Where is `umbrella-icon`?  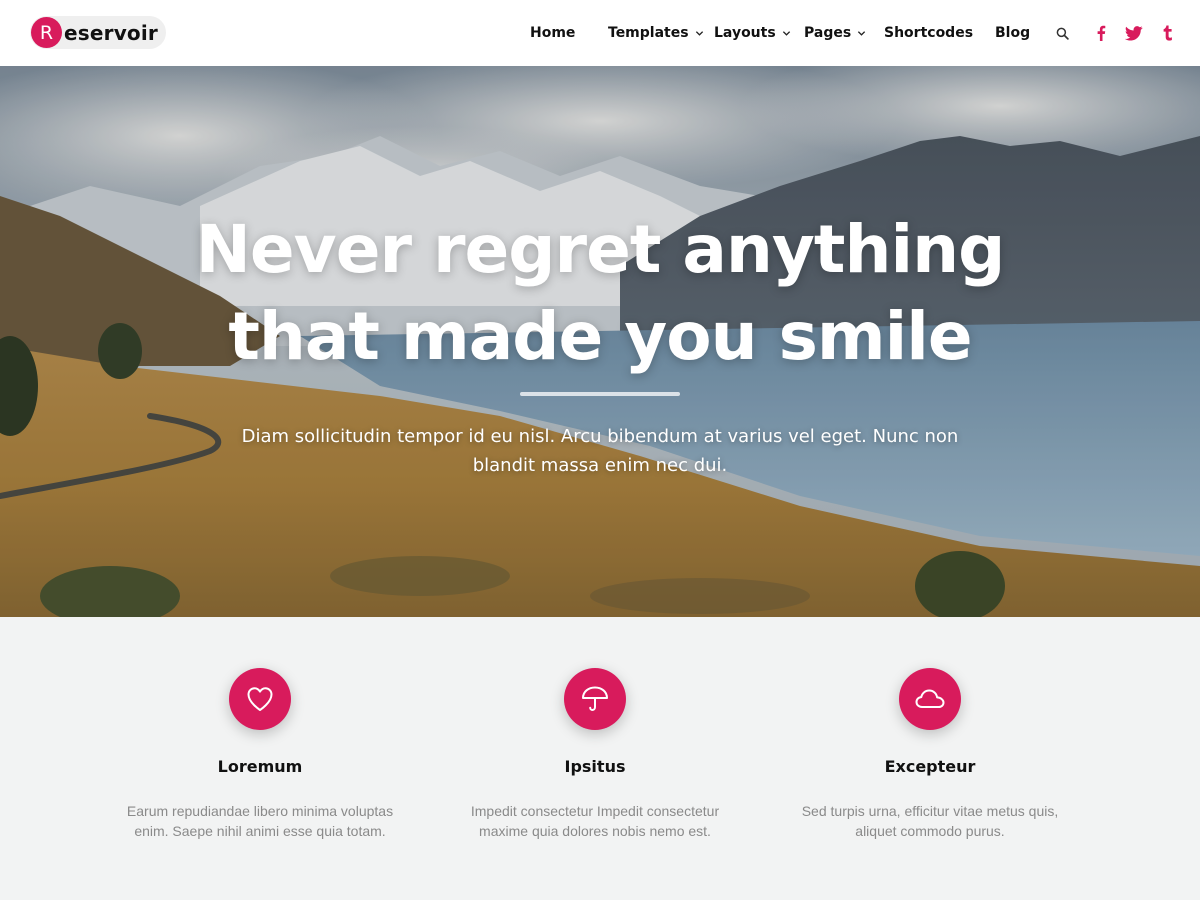 umbrella-icon is located at coordinates (595, 699).